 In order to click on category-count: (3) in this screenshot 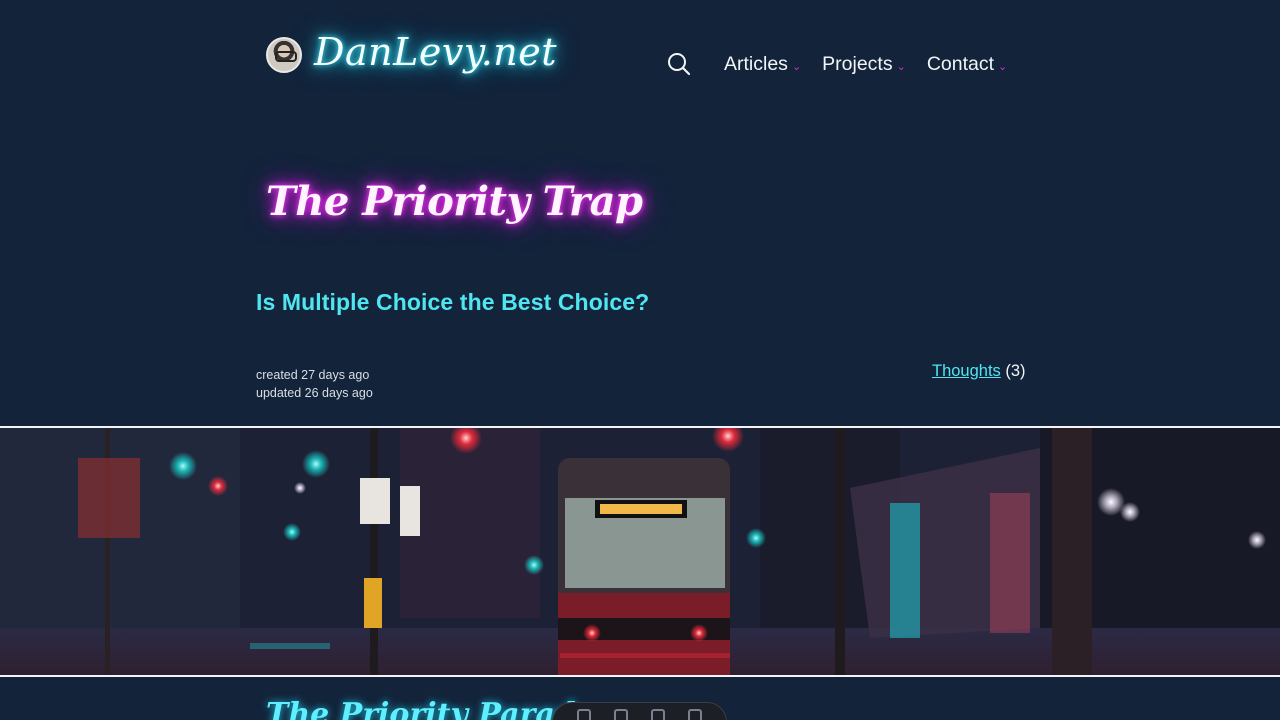, I will do `click(1015, 371)`.